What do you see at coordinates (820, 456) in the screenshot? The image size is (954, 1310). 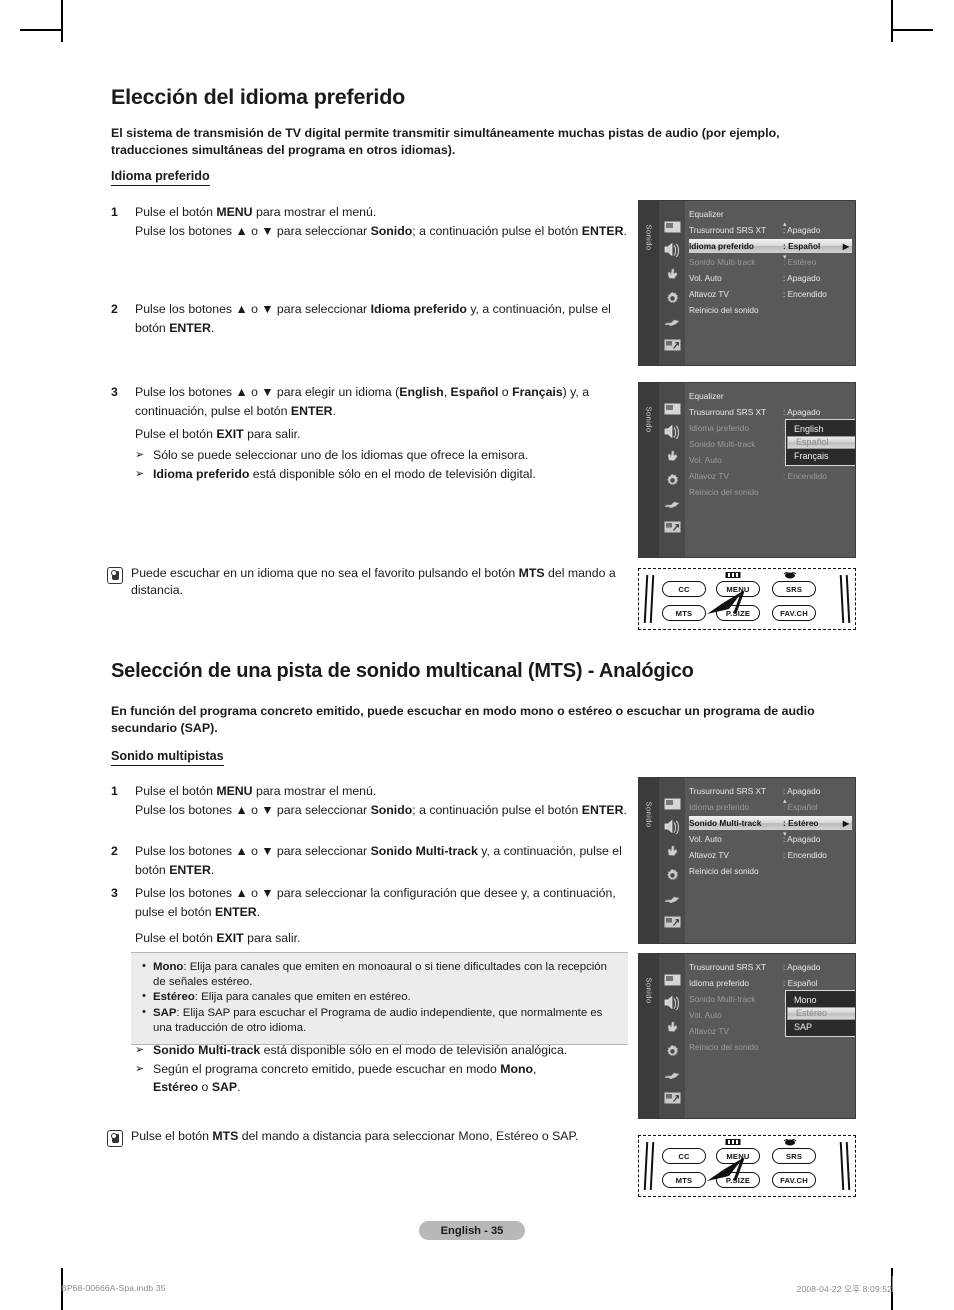 I see `dropdown-option: Français` at bounding box center [820, 456].